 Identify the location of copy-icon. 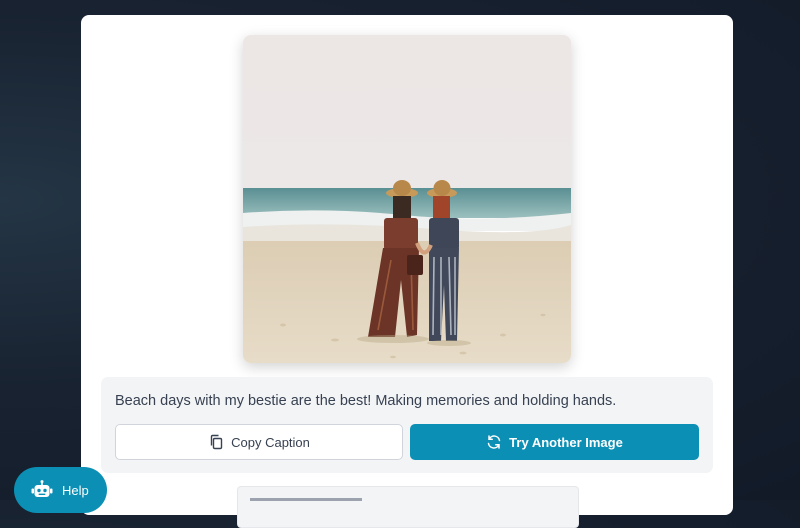
(216, 442).